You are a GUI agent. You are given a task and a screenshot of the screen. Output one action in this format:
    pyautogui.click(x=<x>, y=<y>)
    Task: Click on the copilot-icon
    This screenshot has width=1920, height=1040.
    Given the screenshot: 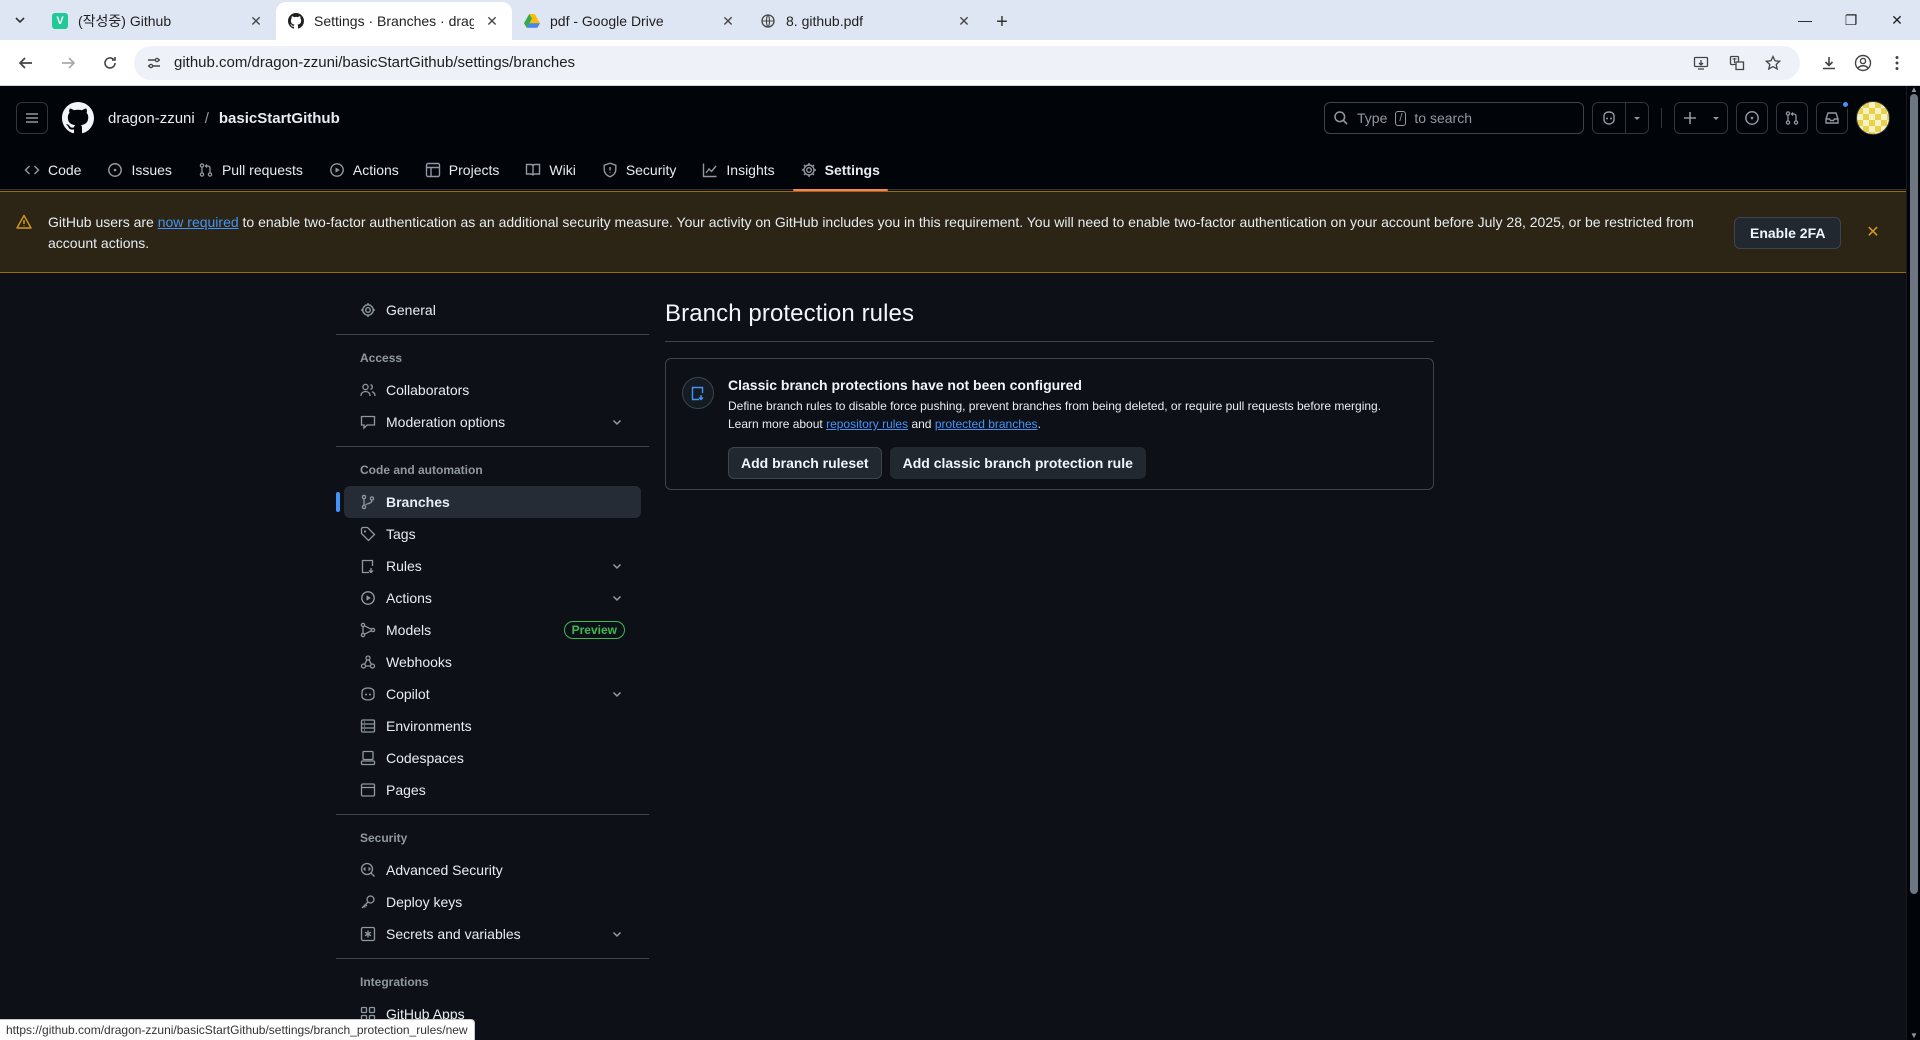 What is the action you would take?
    pyautogui.click(x=1609, y=118)
    